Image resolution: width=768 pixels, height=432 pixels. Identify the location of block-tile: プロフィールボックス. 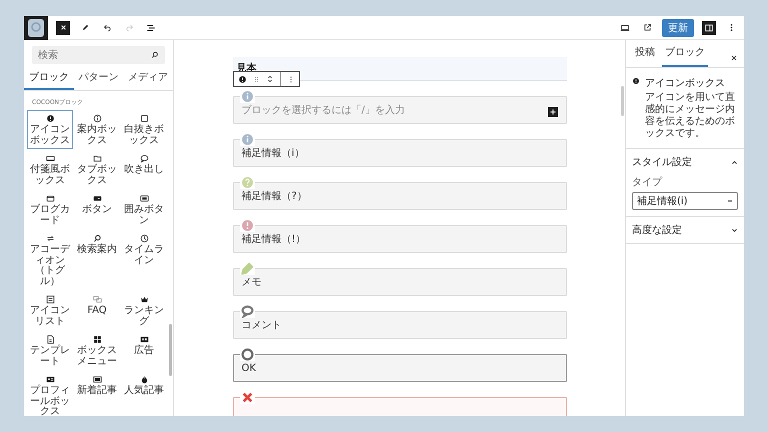
(50, 393).